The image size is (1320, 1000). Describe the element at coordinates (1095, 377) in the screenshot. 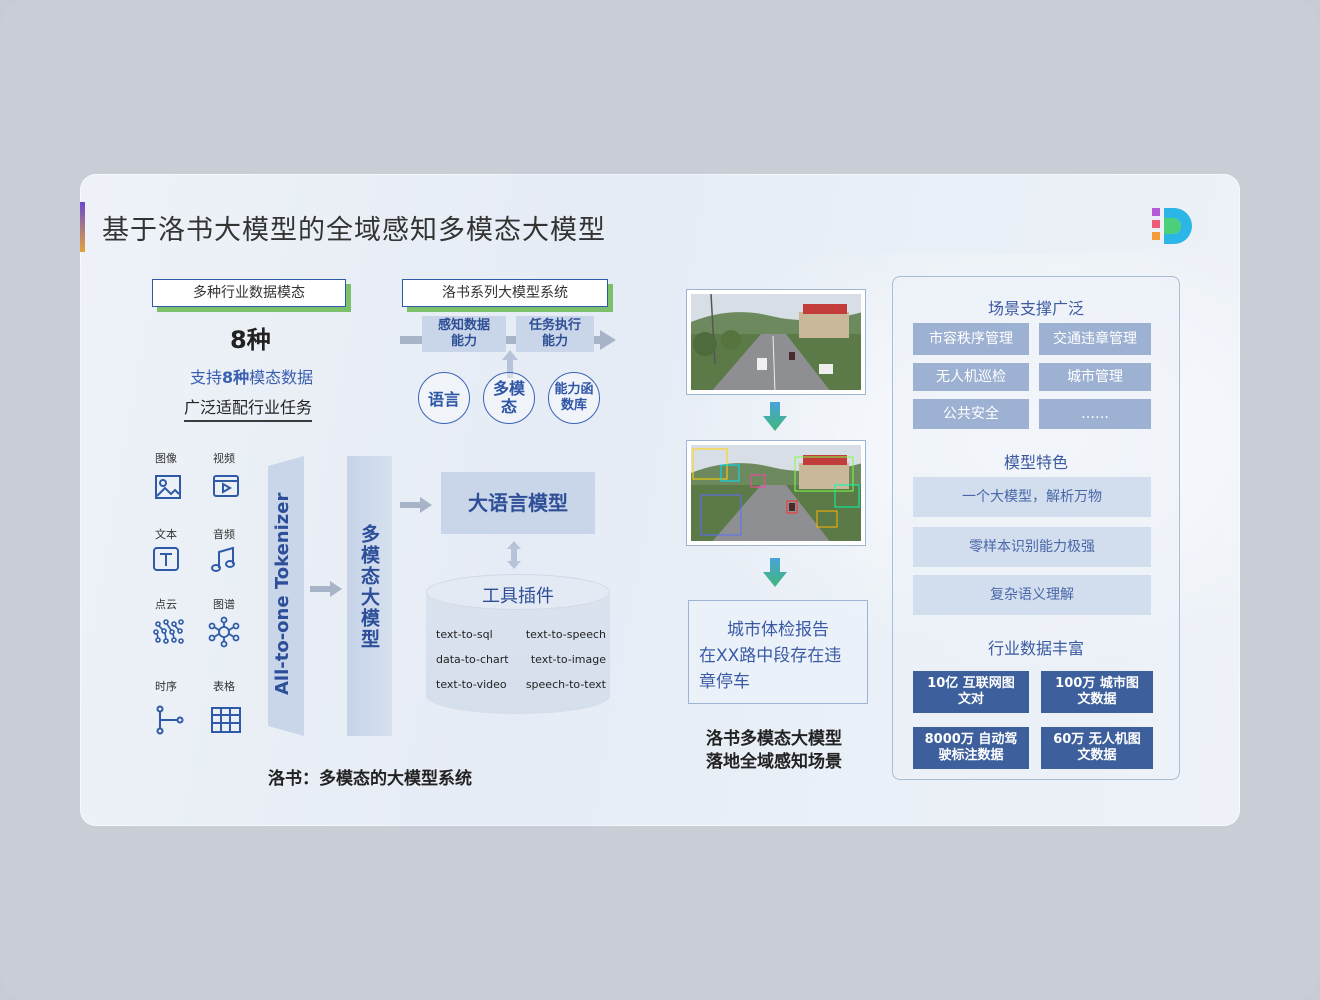

I see `scene-tag: 城市管理` at that location.